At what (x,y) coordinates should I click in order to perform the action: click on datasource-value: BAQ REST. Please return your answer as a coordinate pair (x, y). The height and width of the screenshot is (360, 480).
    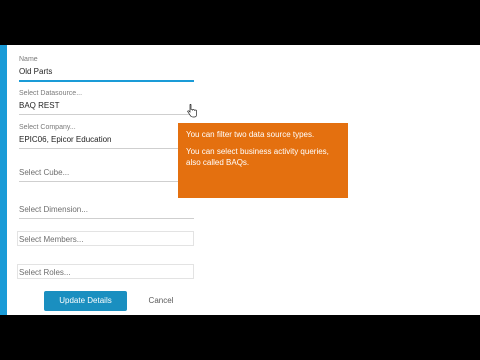
    Looking at the image, I should click on (106, 105).